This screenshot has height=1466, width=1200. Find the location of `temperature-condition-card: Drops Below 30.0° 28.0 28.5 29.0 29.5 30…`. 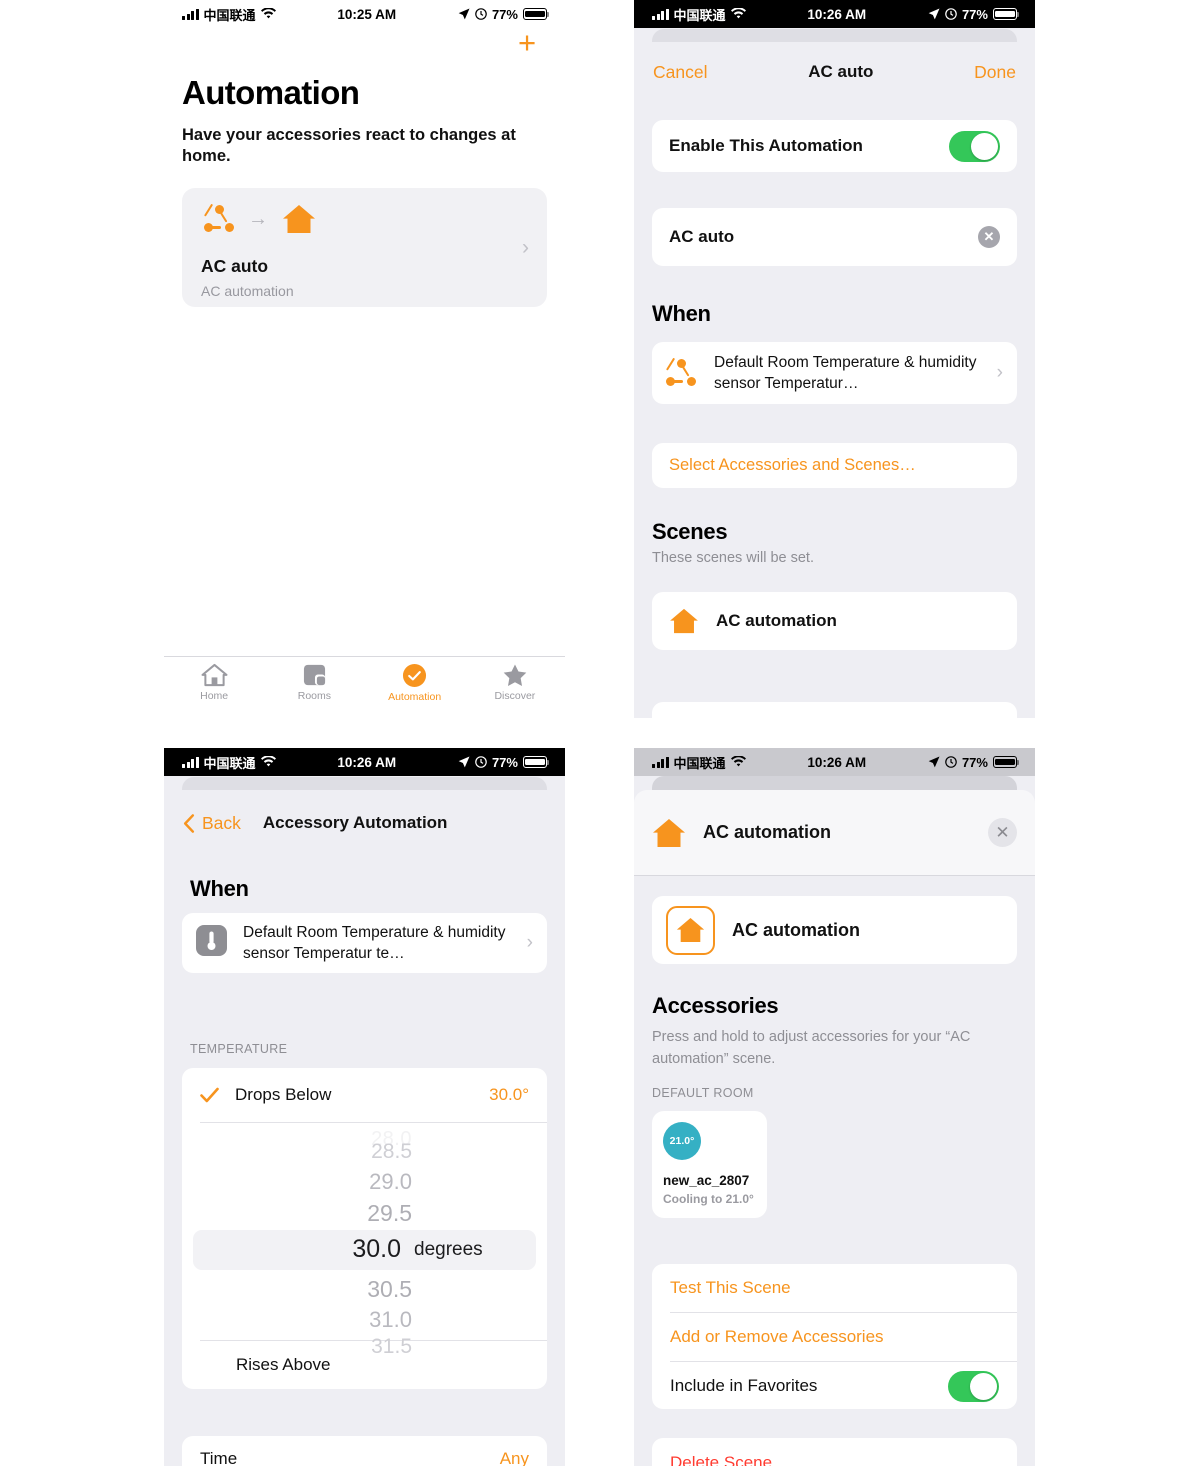

temperature-condition-card: Drops Below 30.0° 28.0 28.5 29.0 29.5 30… is located at coordinates (364, 1228).